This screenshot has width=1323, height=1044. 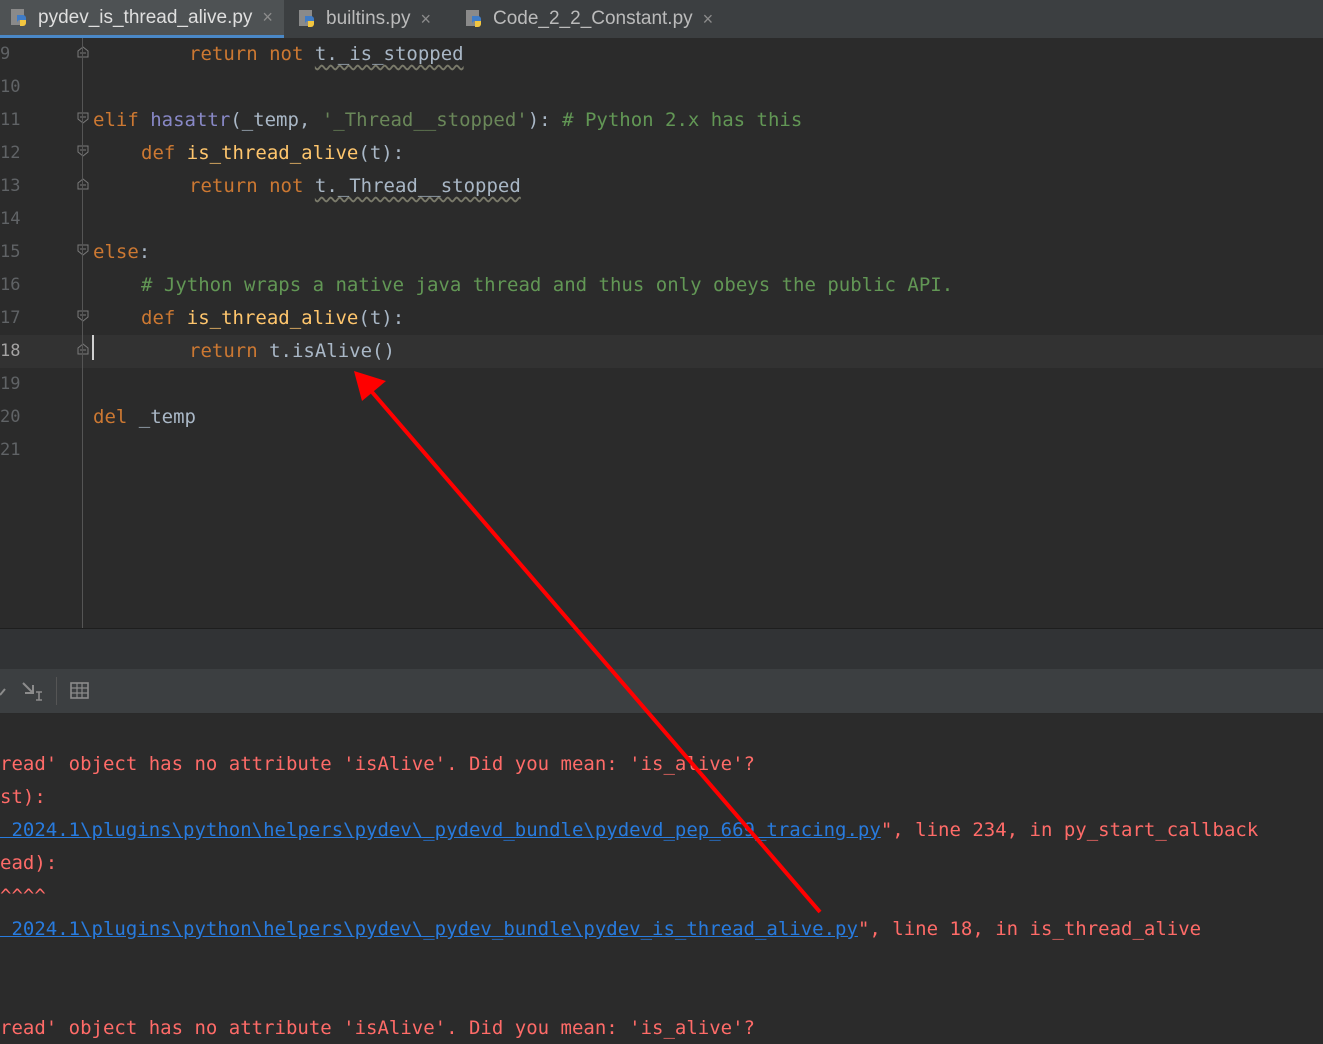 What do you see at coordinates (93, 347) in the screenshot?
I see `text-caret` at bounding box center [93, 347].